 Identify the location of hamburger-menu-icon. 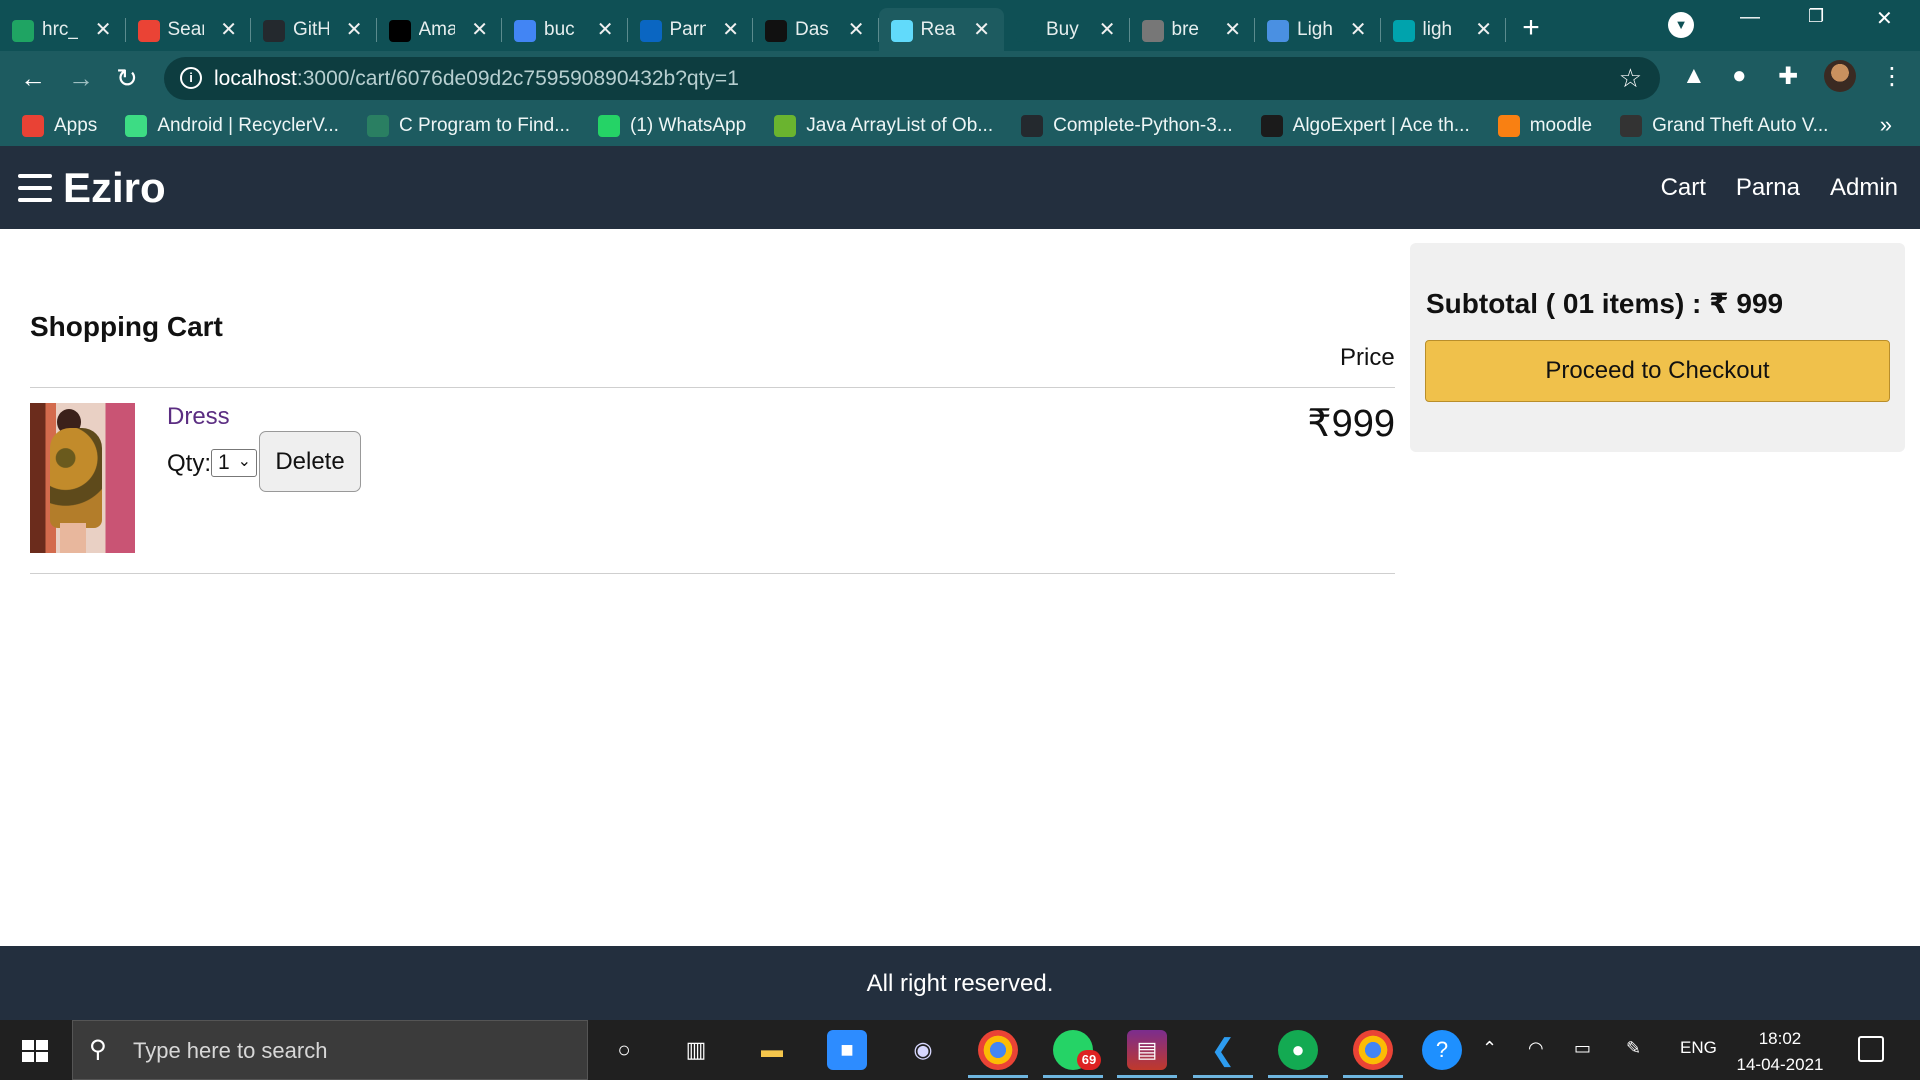
(35, 189).